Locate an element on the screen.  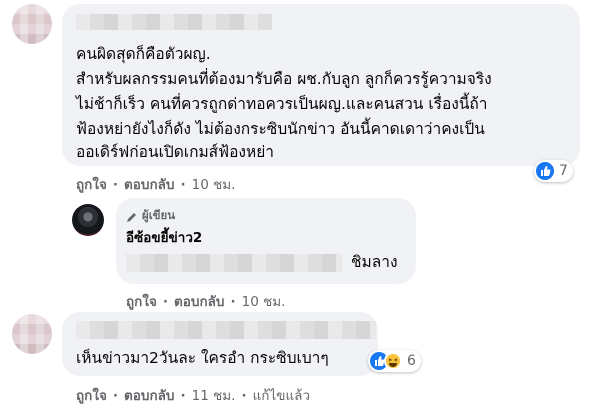
comment-text: เห็นข่าวมา2วันละ ใครอำ กระซิบเบาๆ is located at coordinates (202, 358).